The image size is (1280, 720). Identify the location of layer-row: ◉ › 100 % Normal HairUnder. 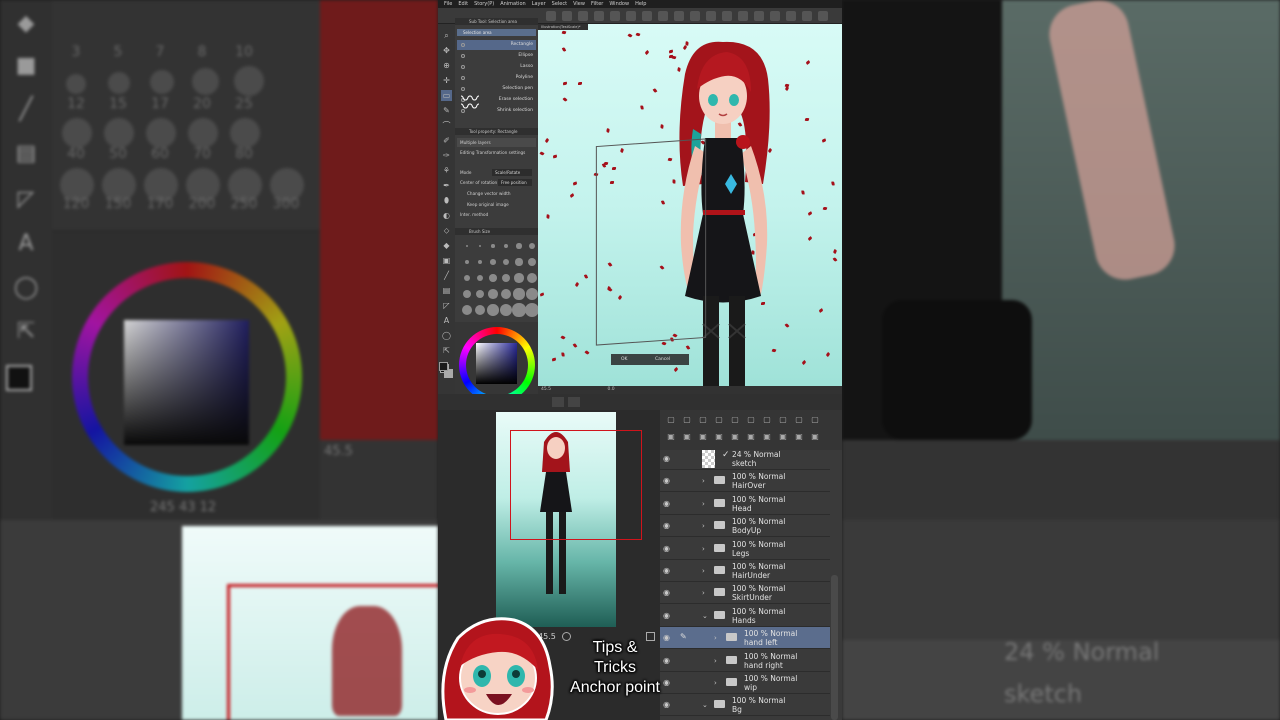
(745, 571).